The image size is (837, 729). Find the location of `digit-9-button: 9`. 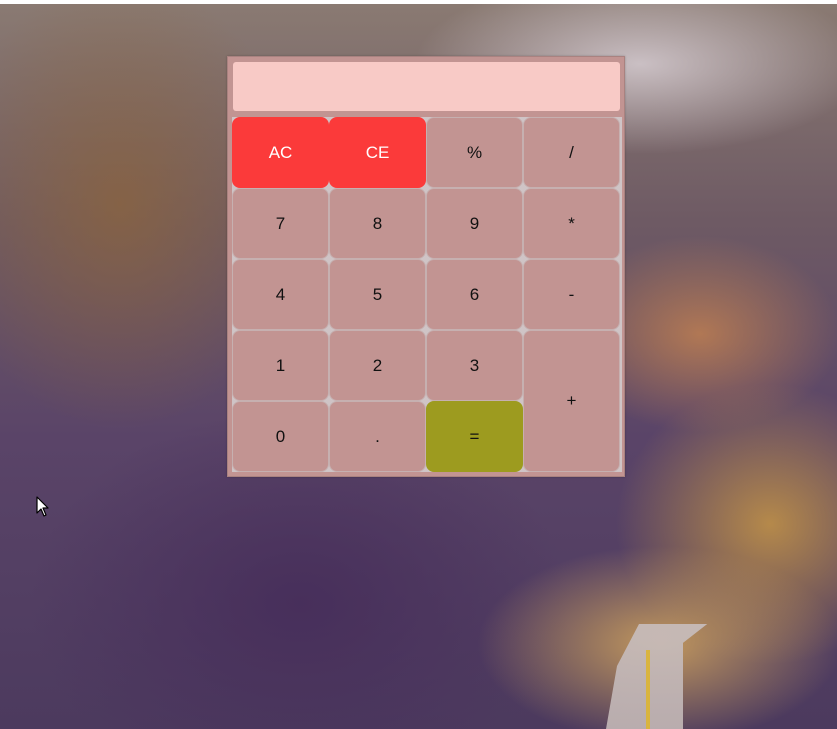

digit-9-button: 9 is located at coordinates (474, 223).